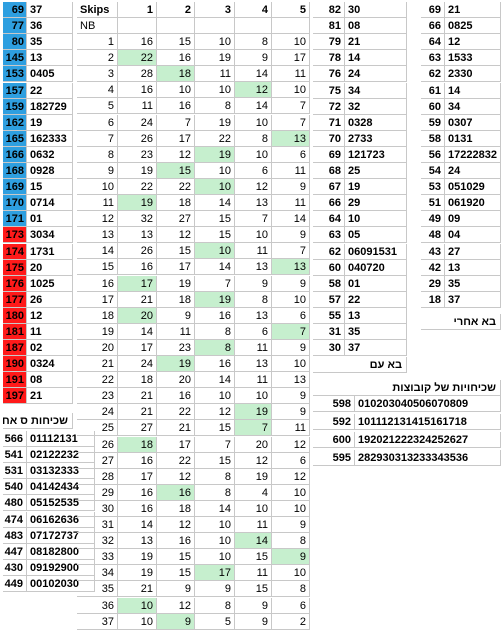 This screenshot has height=640, width=503. I want to click on frequency-count-cell: 474, so click(15, 519).